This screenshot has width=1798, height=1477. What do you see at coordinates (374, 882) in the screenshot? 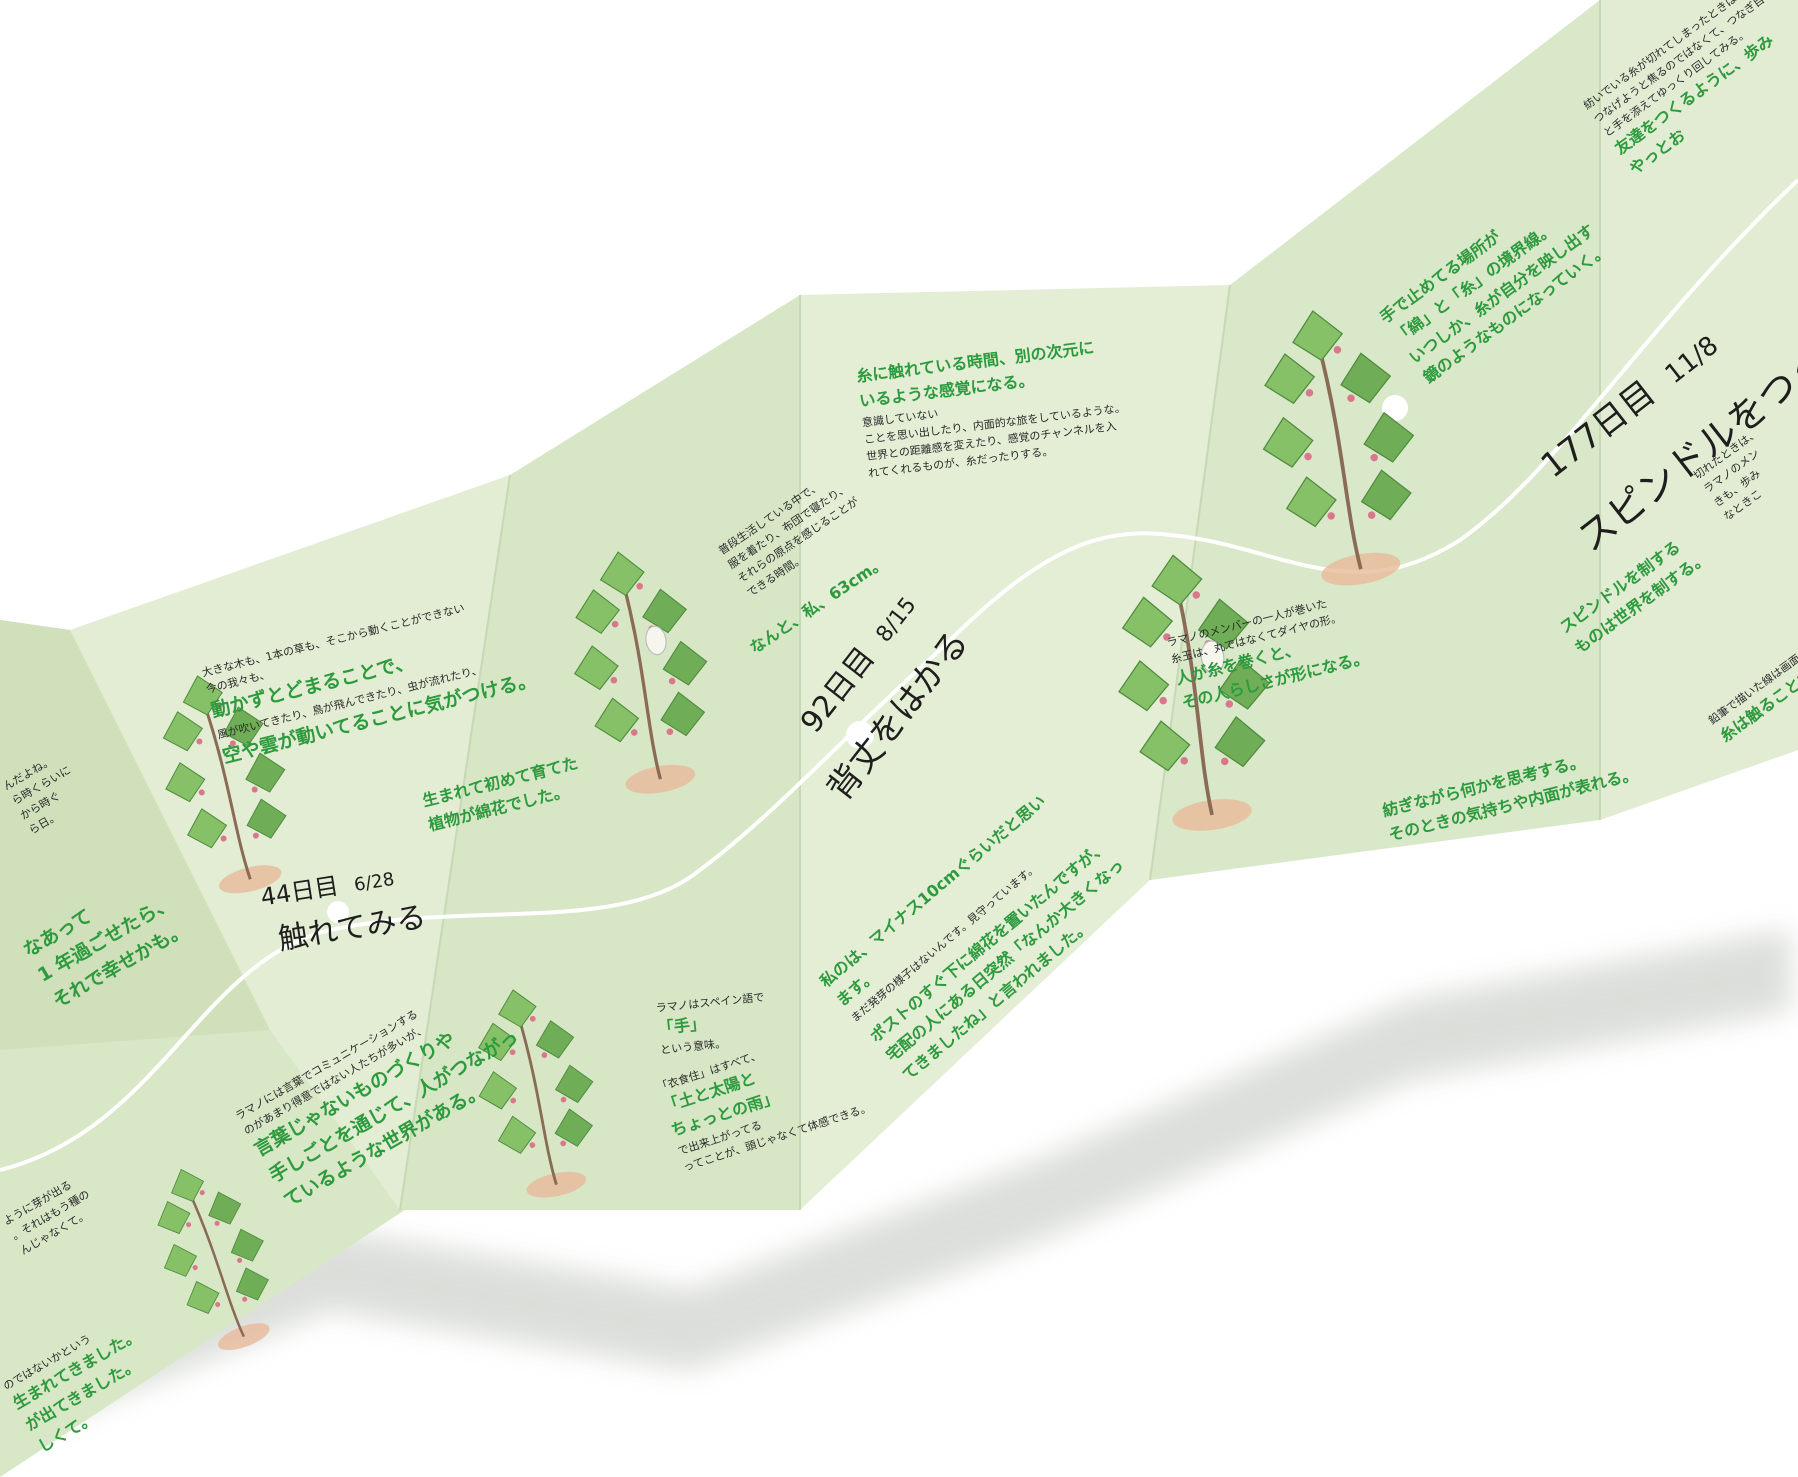
I see `day44-date: 6/28` at bounding box center [374, 882].